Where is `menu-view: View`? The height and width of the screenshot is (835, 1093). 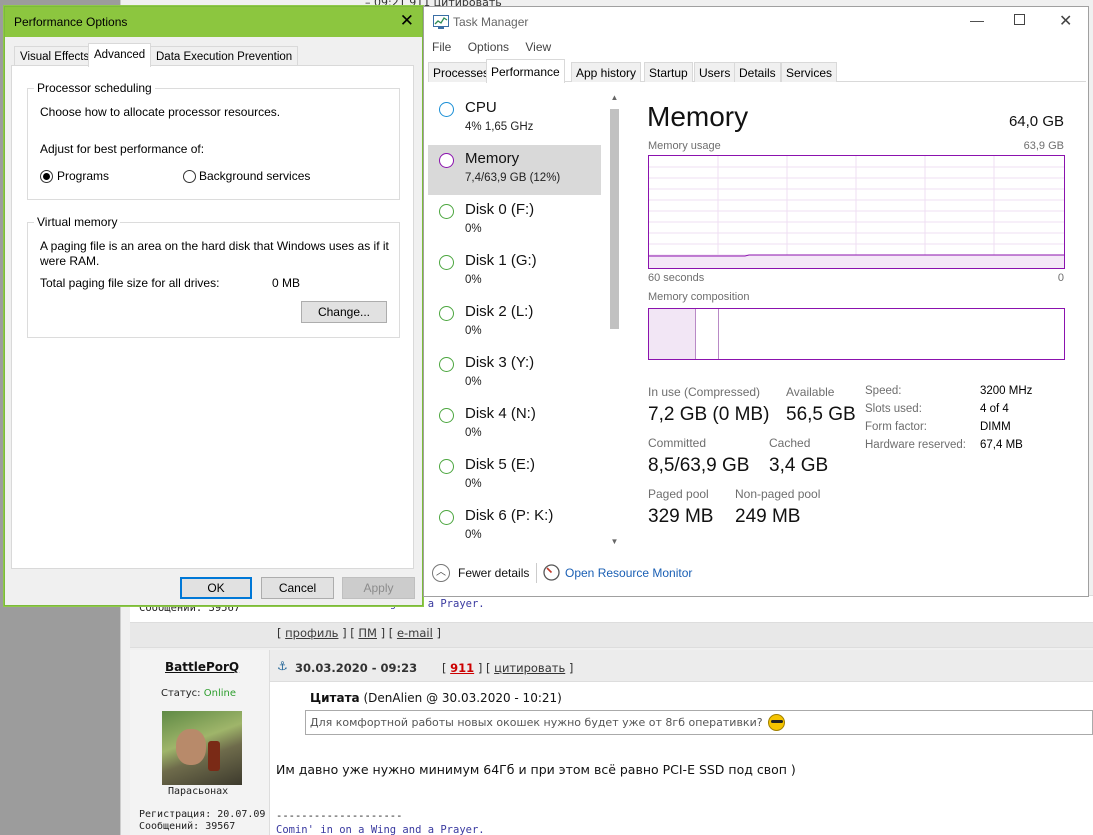 menu-view: View is located at coordinates (538, 47).